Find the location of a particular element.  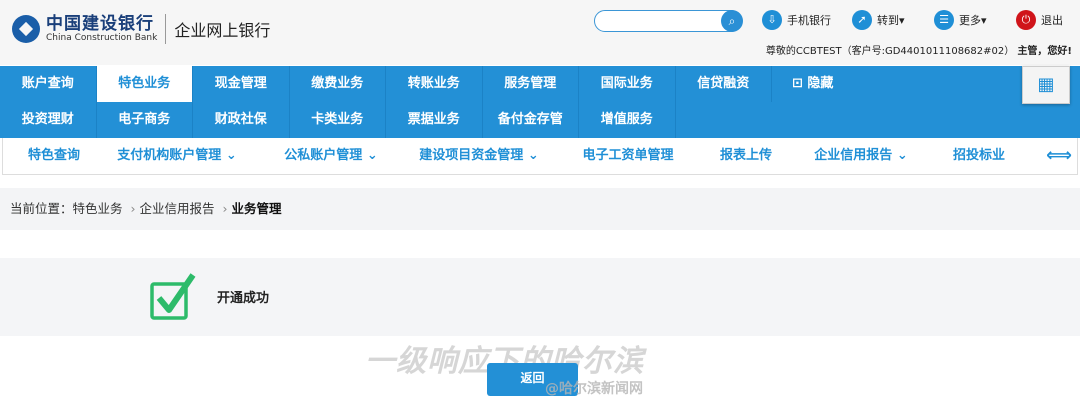

more-button: ☰ 更多▾ is located at coordinates (960, 20).